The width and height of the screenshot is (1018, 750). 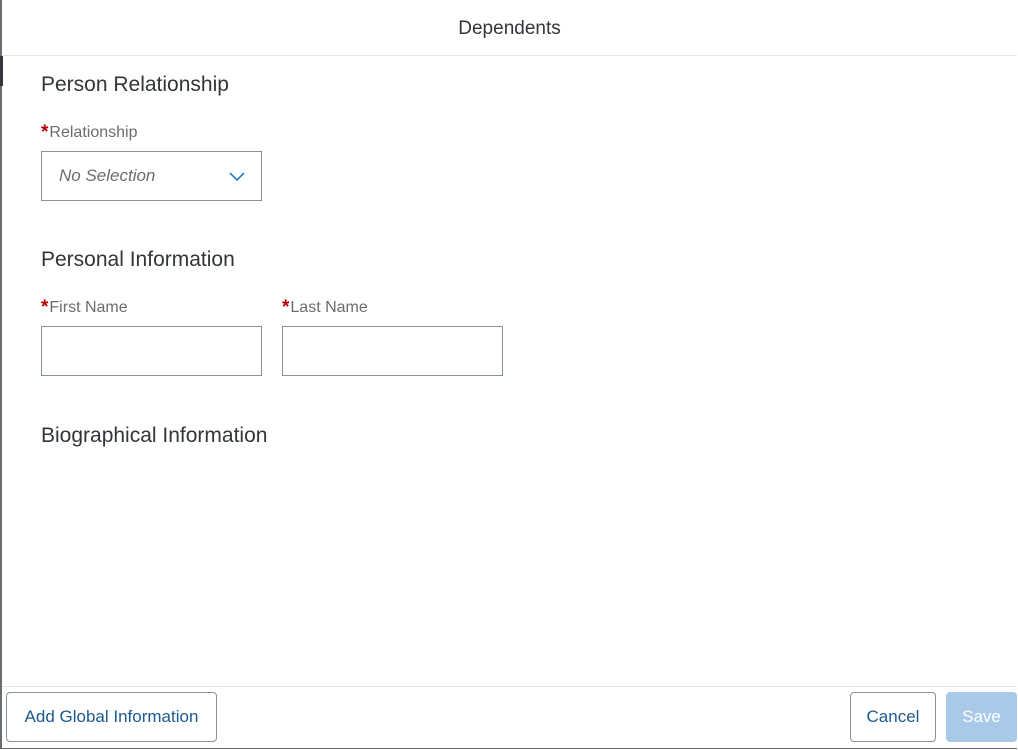 What do you see at coordinates (111, 717) in the screenshot?
I see `add-global-information-button: Add Global Information` at bounding box center [111, 717].